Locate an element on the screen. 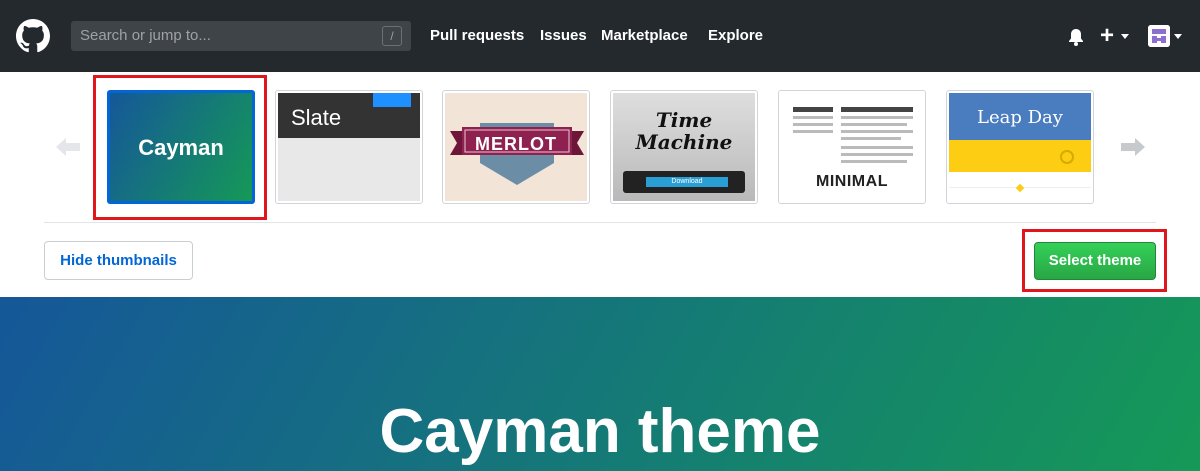 This screenshot has width=1200, height=471. download-label: Download is located at coordinates (687, 182).